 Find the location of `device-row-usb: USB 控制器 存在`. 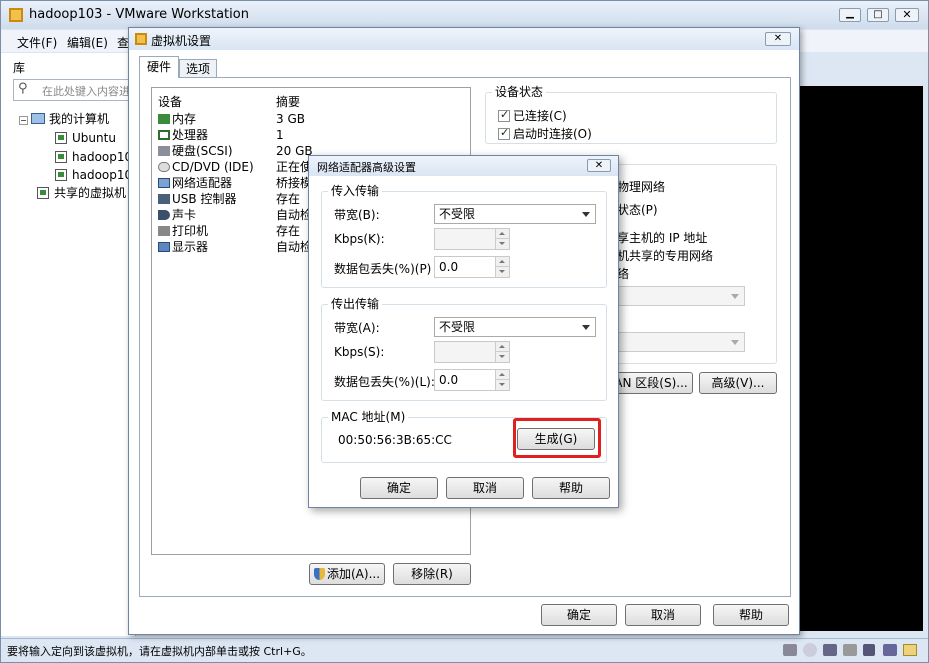

device-row-usb: USB 控制器 存在 is located at coordinates (229, 199).